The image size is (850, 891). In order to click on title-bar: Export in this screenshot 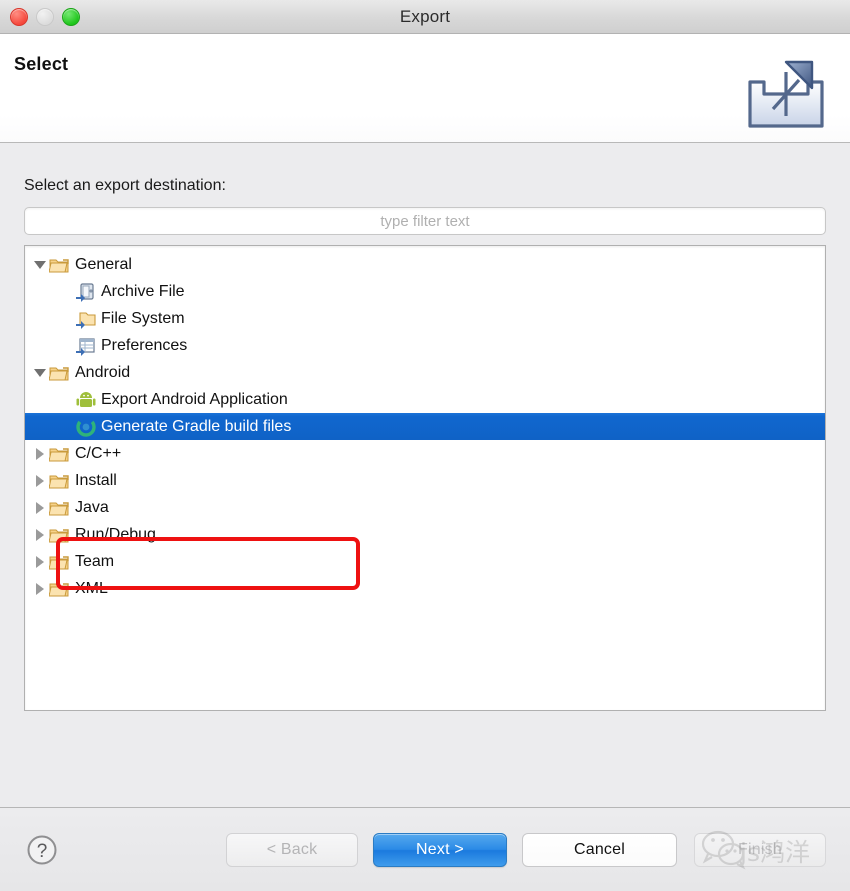, I will do `click(425, 17)`.